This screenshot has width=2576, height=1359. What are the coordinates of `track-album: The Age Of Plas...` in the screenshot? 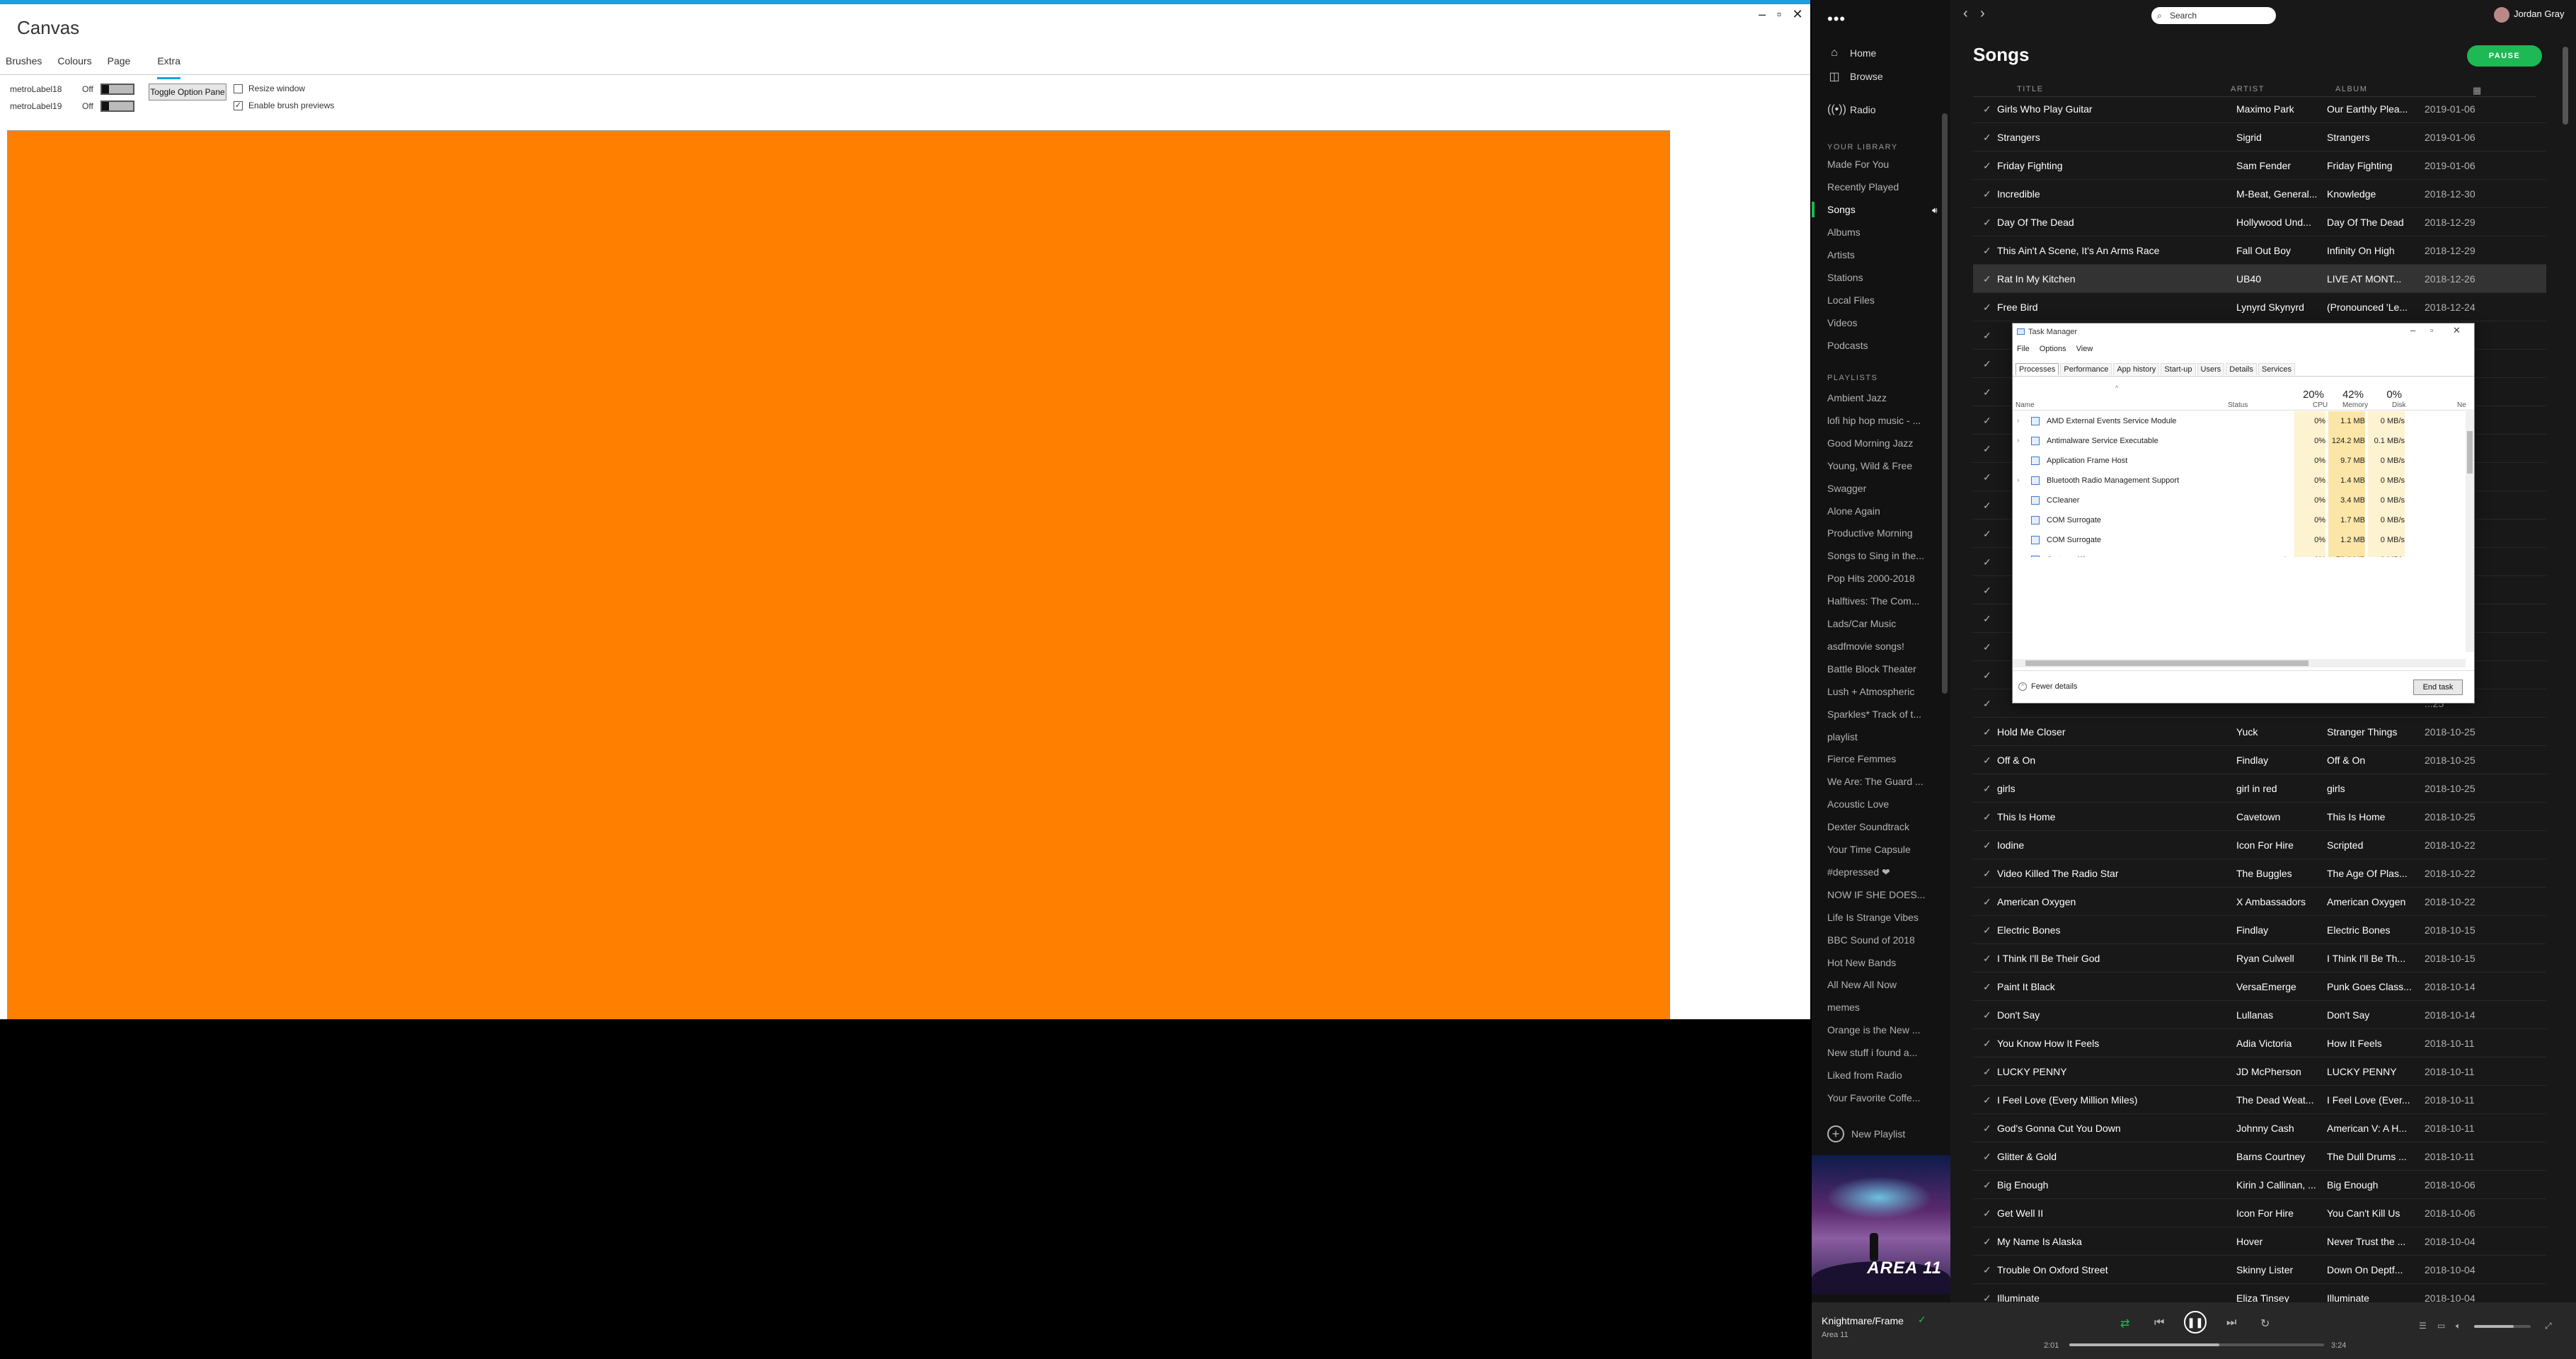 It's located at (2369, 873).